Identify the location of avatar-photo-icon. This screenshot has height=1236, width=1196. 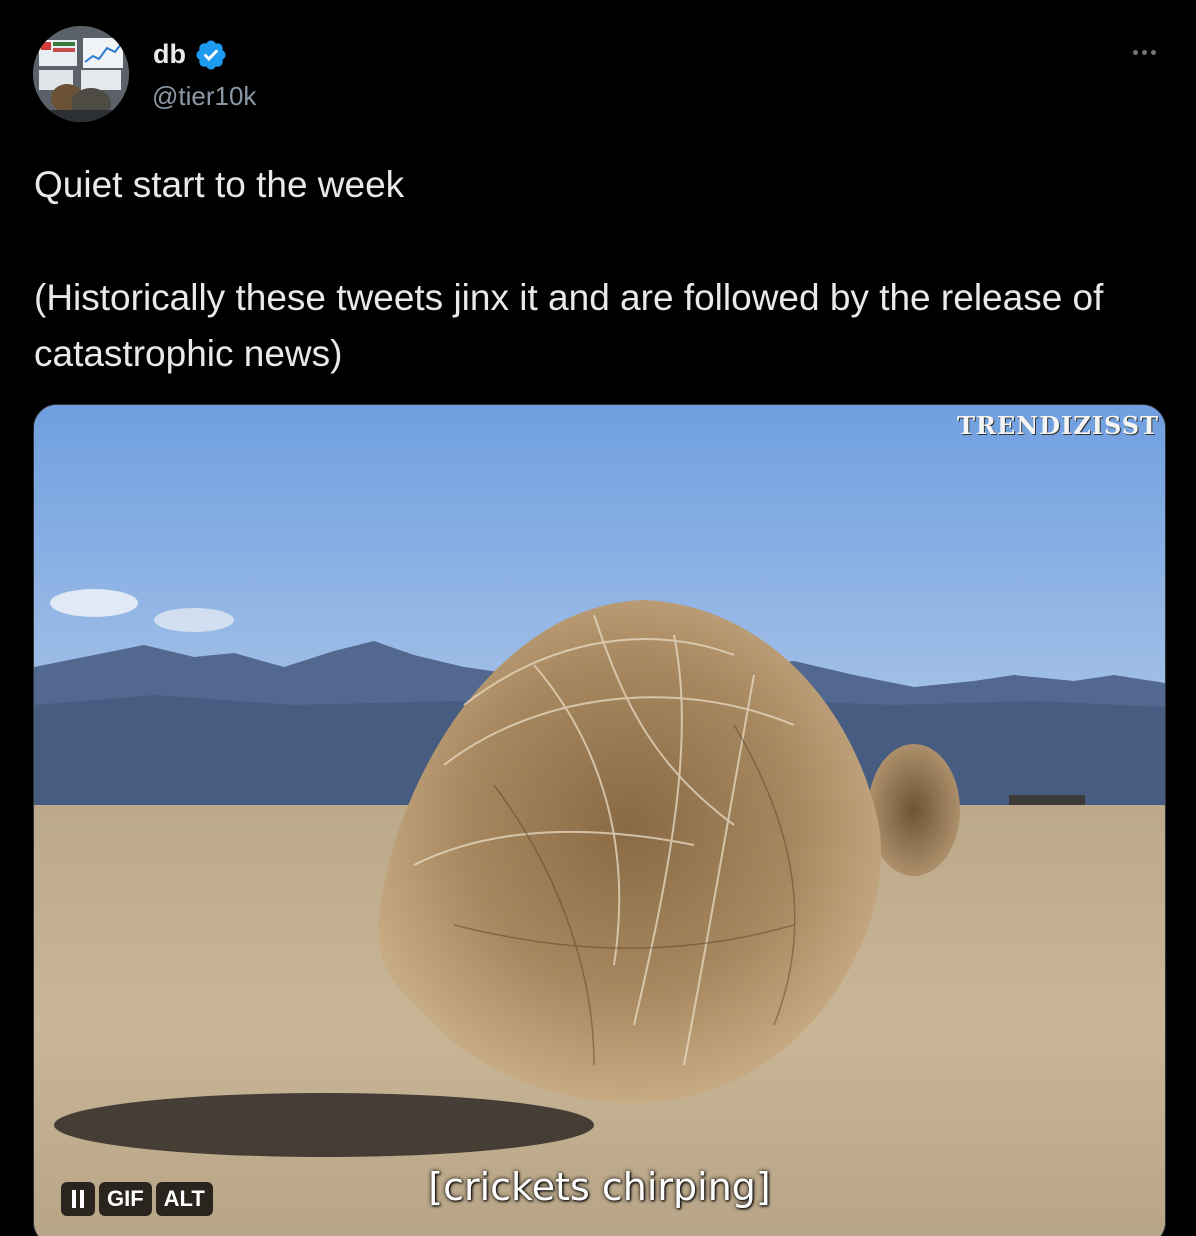
(81, 74).